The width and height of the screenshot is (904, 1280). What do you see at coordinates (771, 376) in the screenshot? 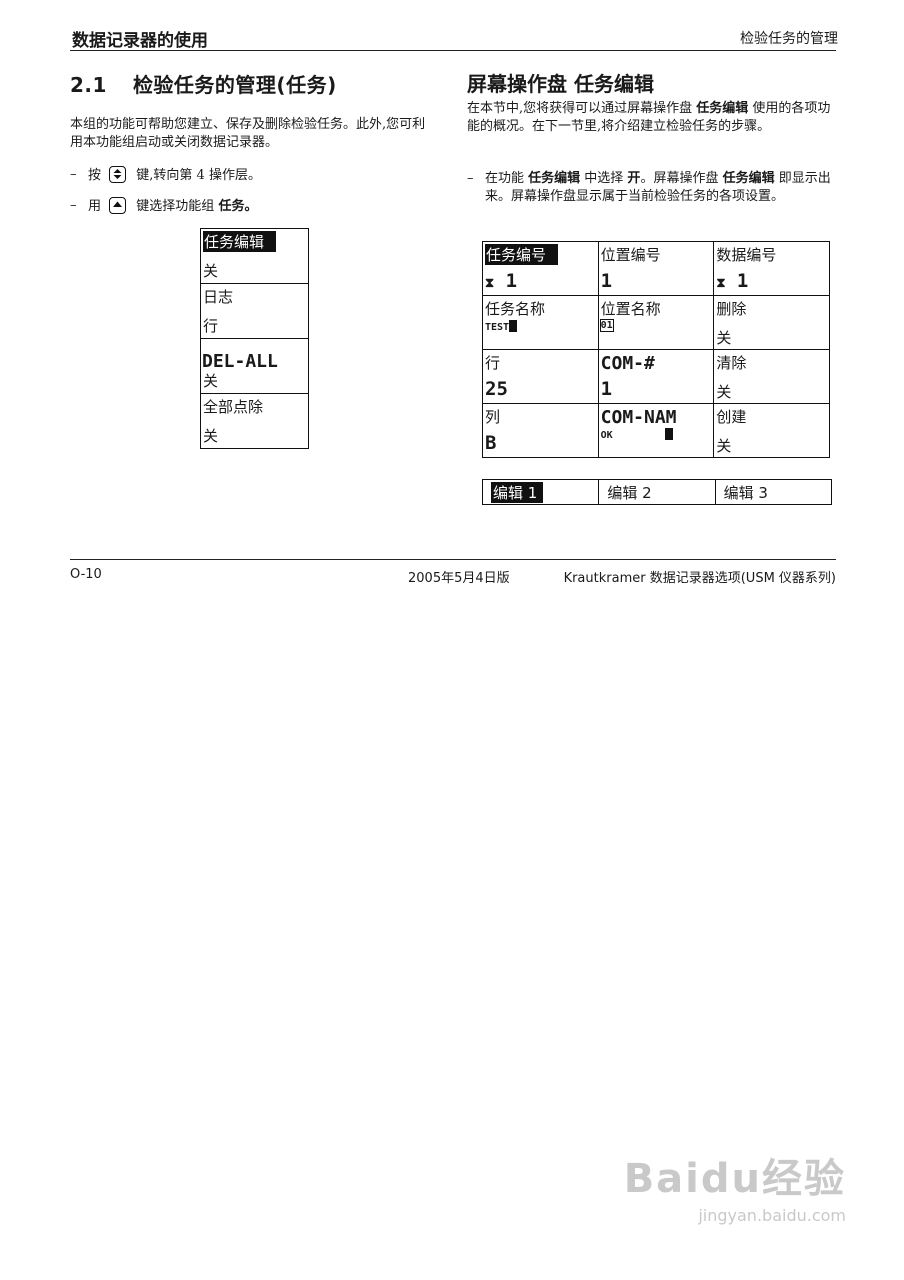
I see `cell-clear: 清除 关` at bounding box center [771, 376].